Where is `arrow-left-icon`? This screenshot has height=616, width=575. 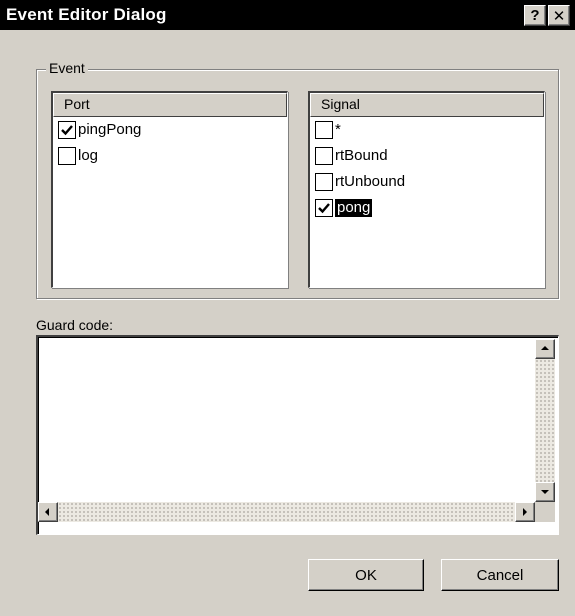 arrow-left-icon is located at coordinates (47, 512).